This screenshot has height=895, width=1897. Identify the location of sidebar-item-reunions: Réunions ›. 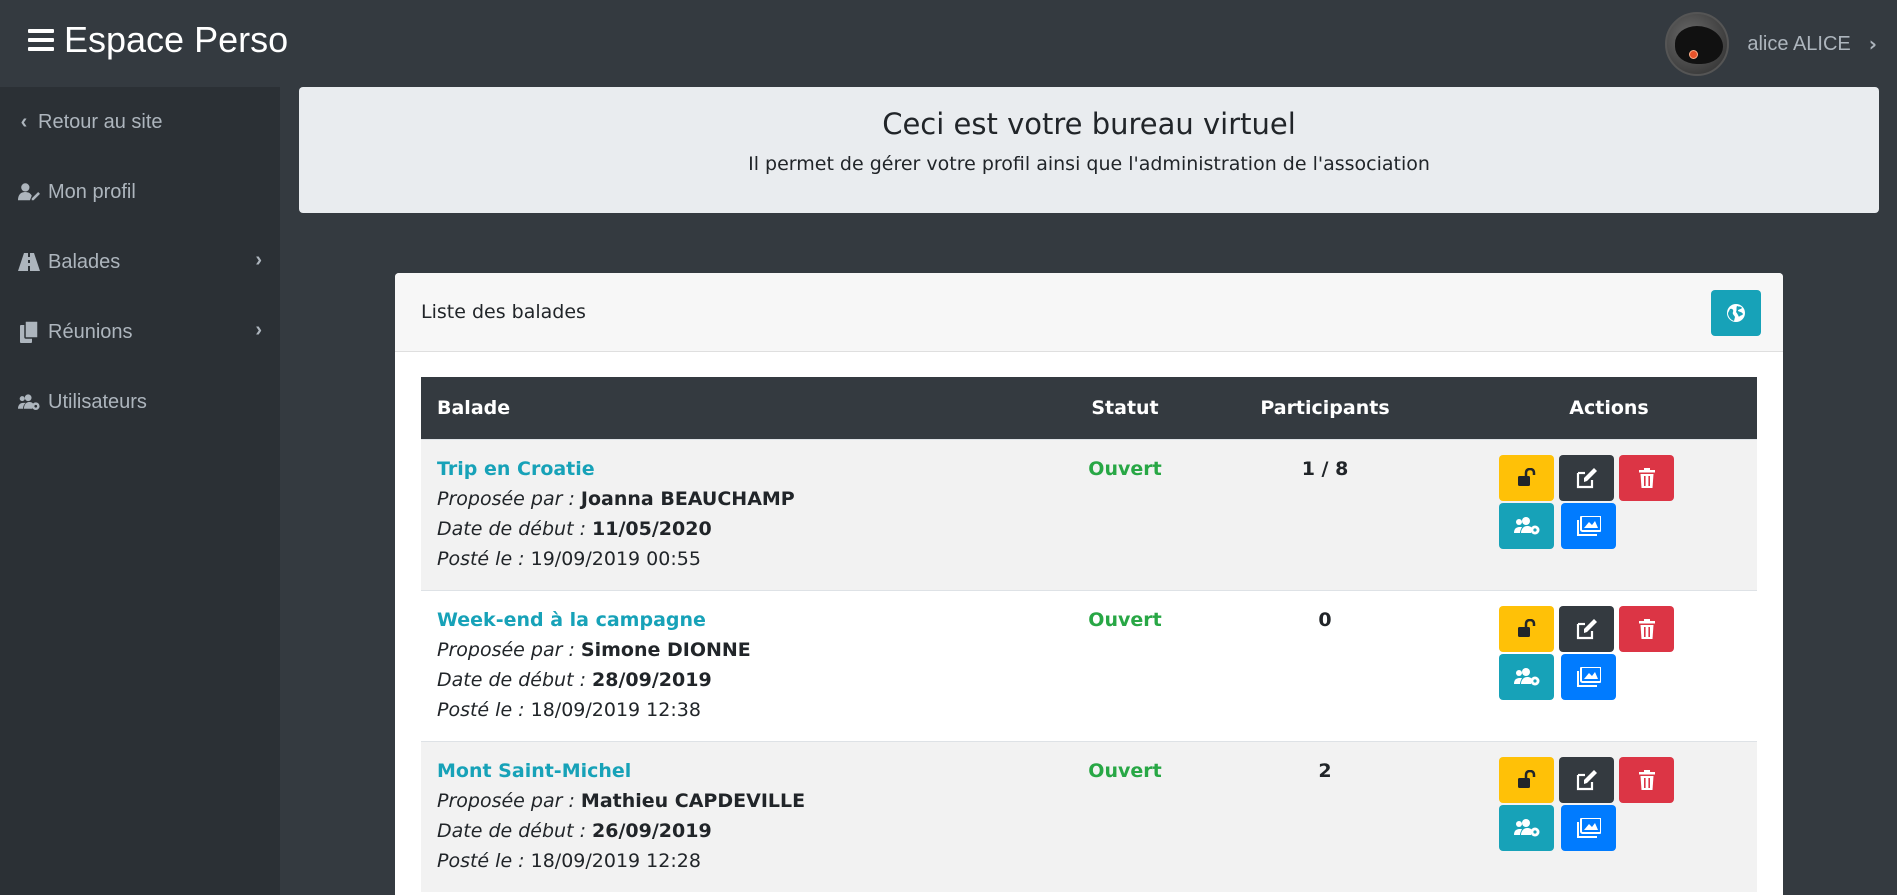
(140, 332).